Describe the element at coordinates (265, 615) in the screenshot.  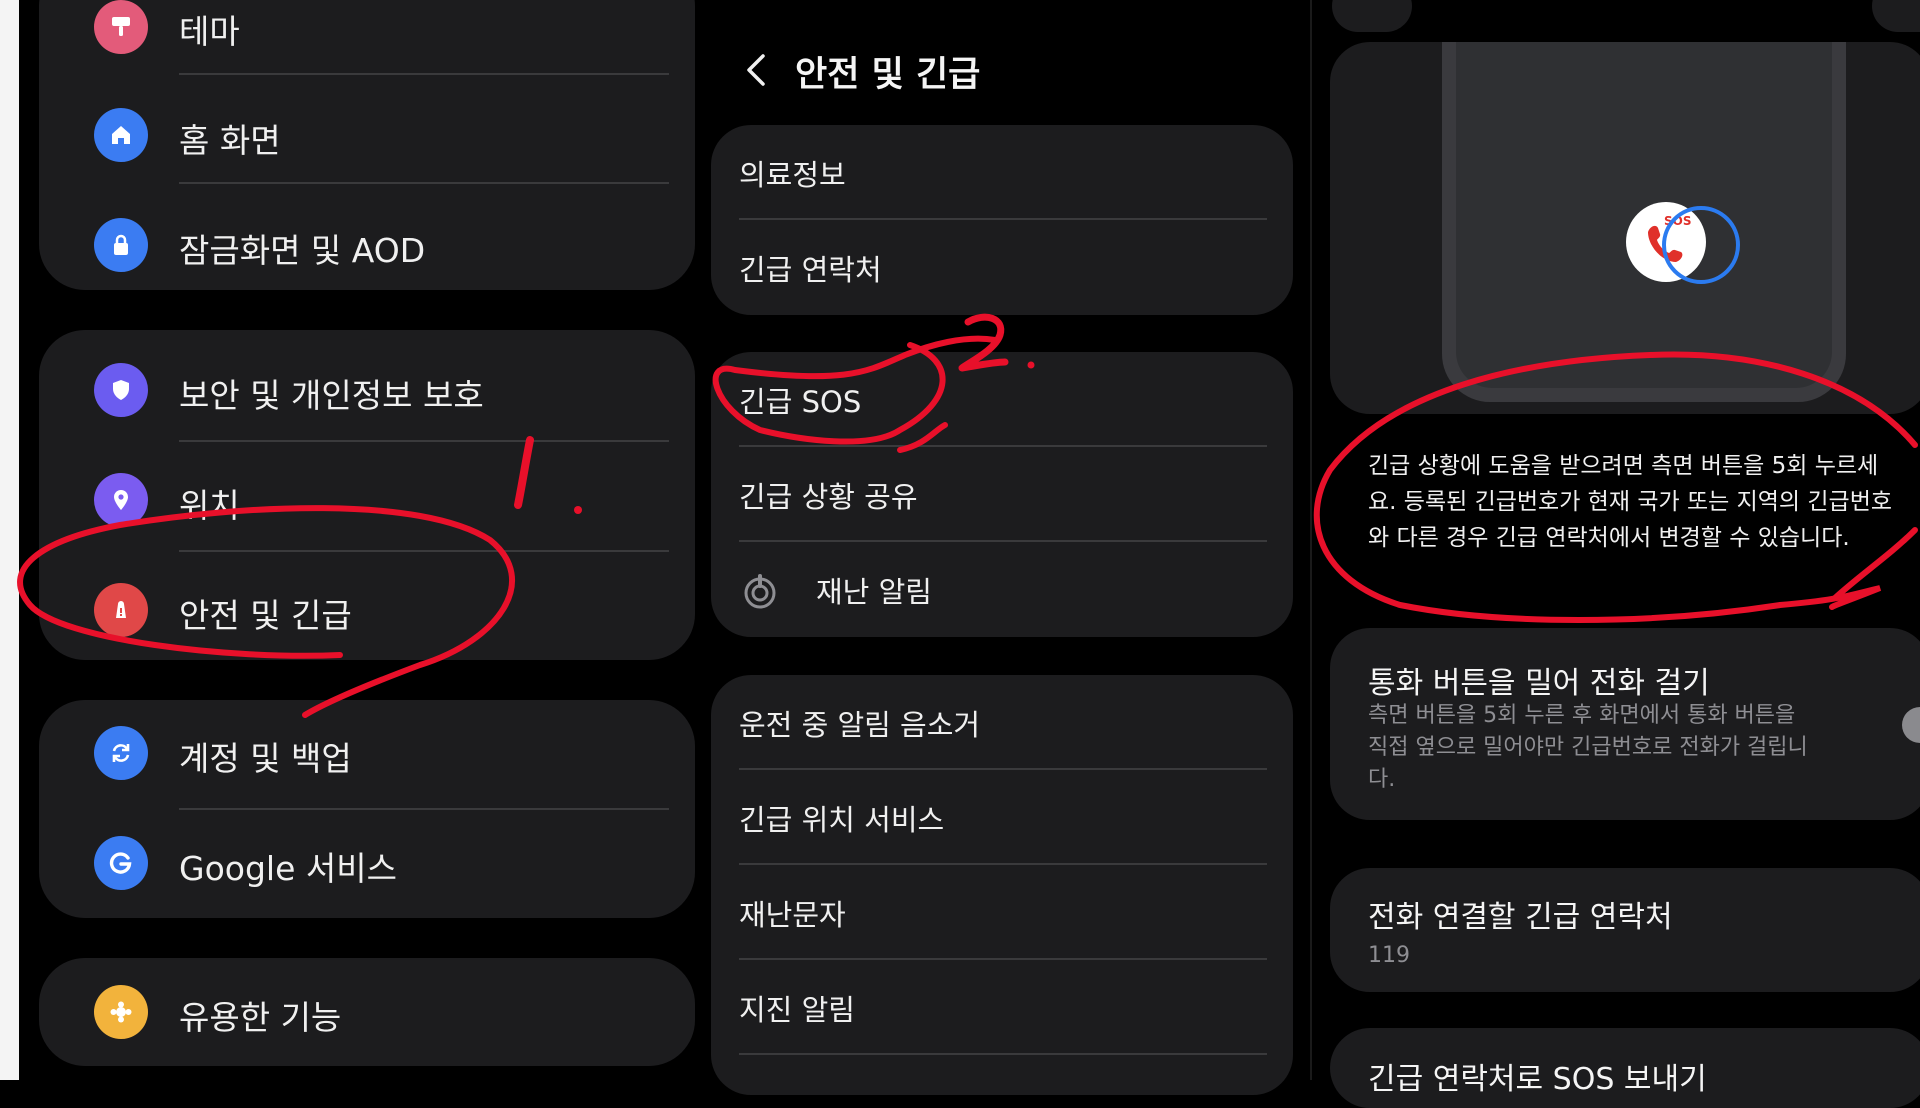
I see `settings-item-label: 안전 및 긴급` at that location.